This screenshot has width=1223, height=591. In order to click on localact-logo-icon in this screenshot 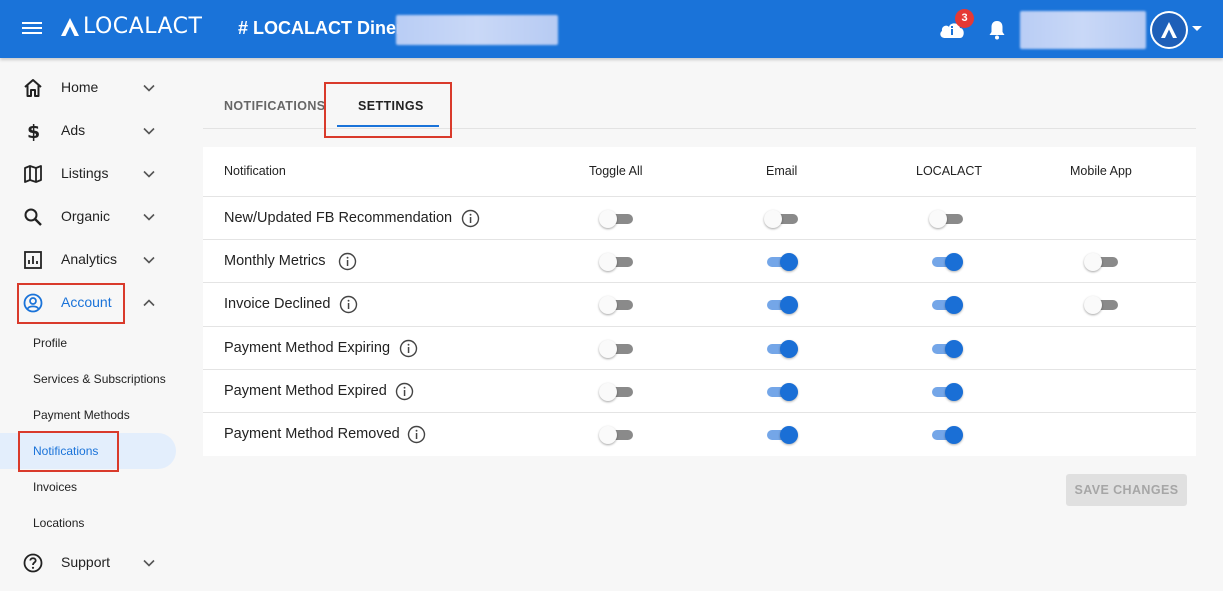, I will do `click(70, 26)`.